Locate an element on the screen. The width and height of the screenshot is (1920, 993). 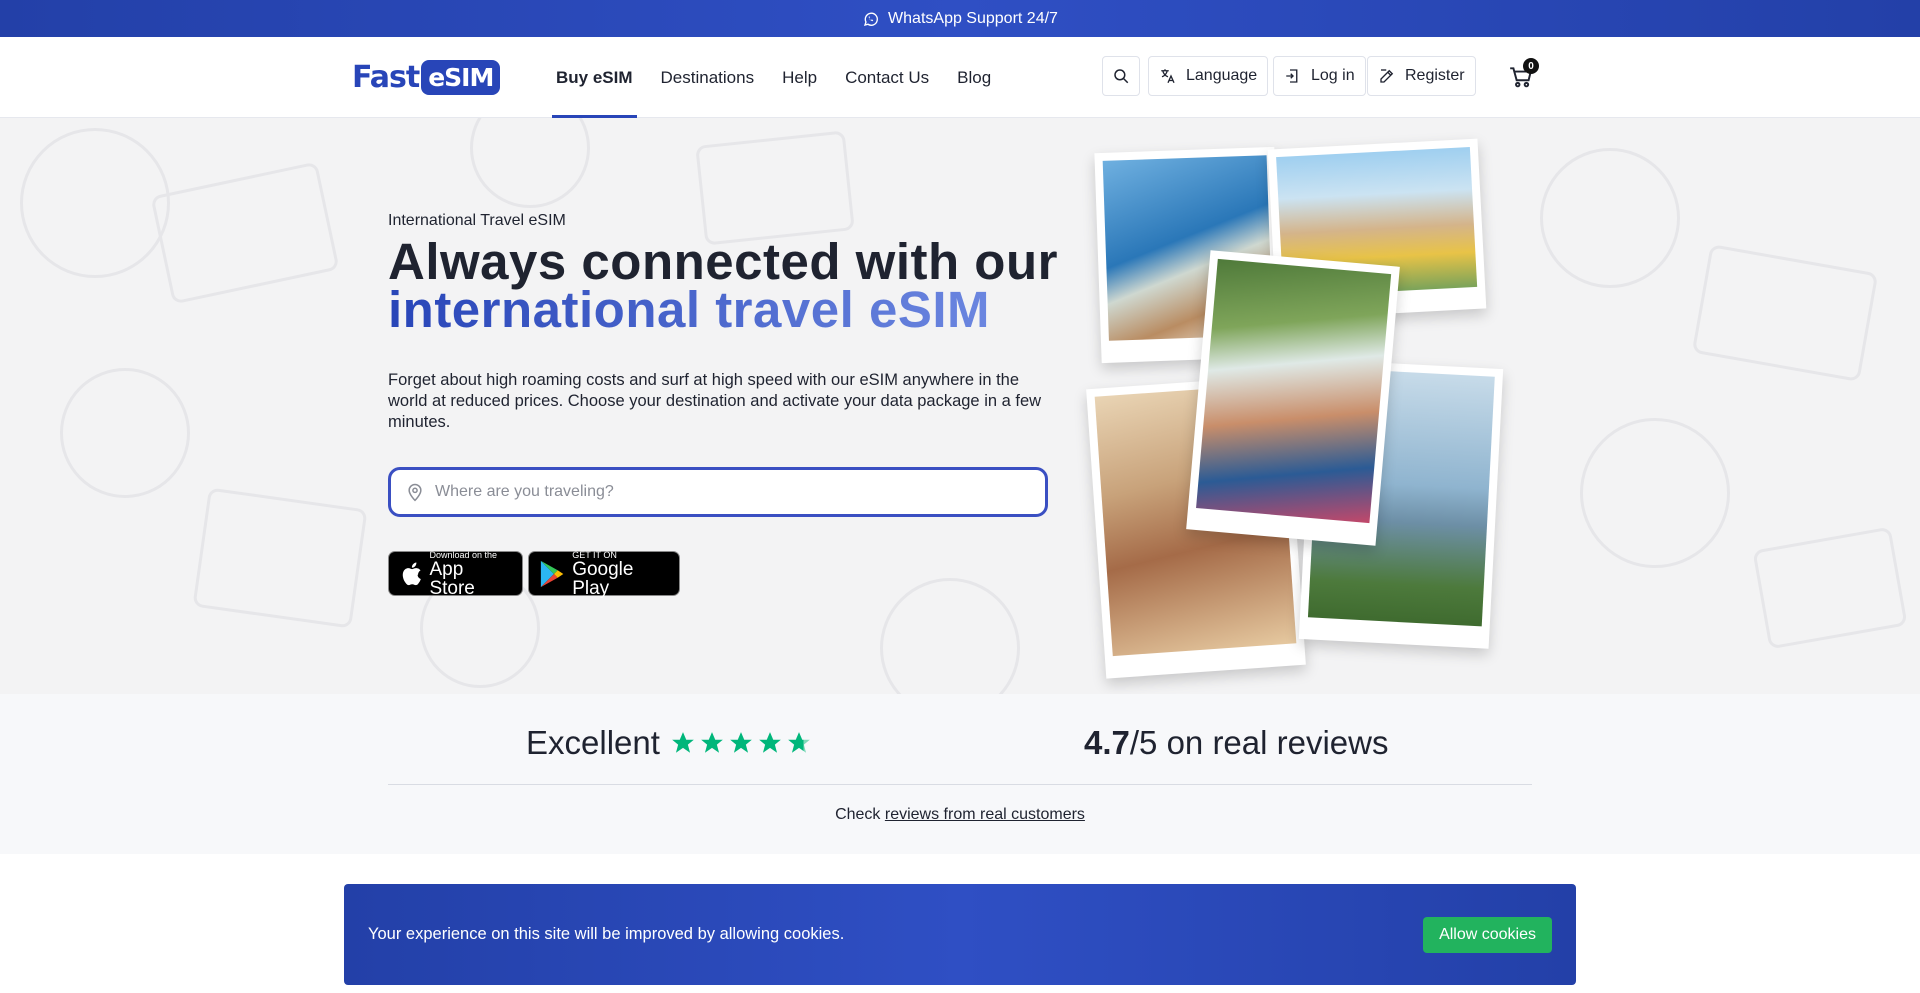
google-play-text: GET IT ON Google Play is located at coordinates (620, 574).